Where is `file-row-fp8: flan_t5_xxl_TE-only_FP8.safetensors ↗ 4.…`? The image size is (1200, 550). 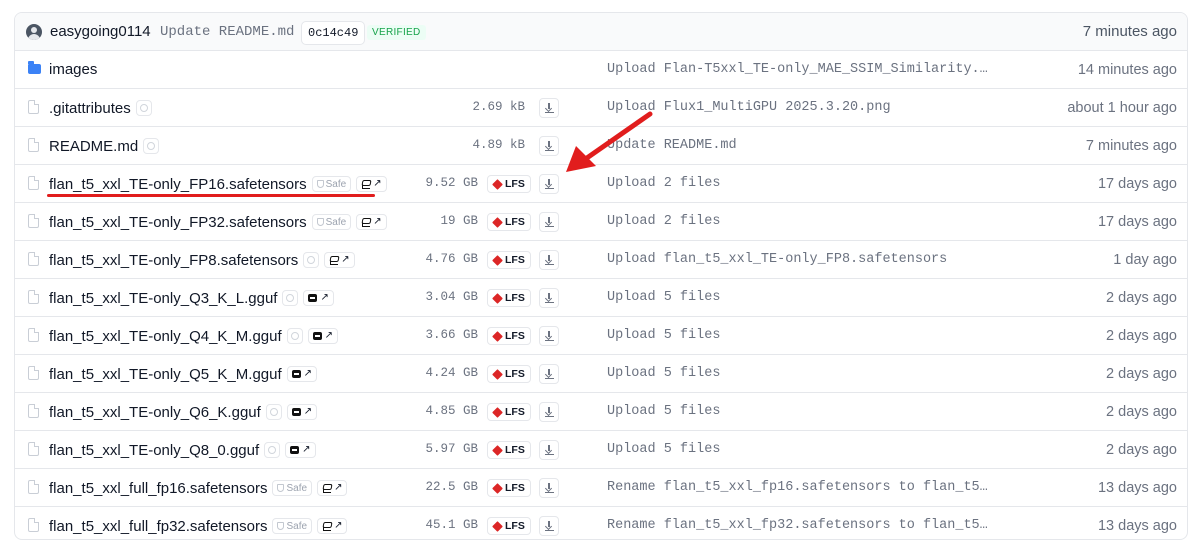
file-row-fp8: flan_t5_xxl_TE-only_FP8.safetensors ↗ 4.… is located at coordinates (601, 260).